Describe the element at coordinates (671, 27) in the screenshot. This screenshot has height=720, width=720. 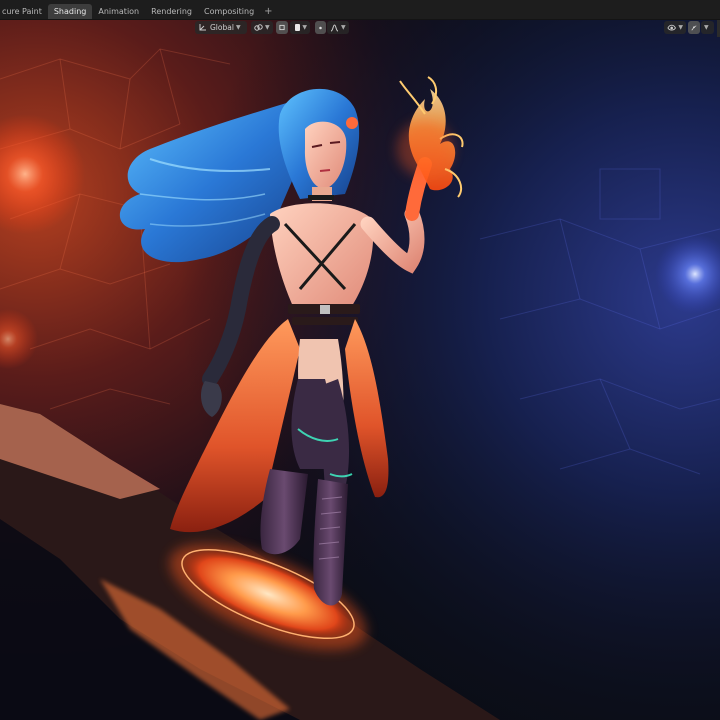
I see `eye-icon` at that location.